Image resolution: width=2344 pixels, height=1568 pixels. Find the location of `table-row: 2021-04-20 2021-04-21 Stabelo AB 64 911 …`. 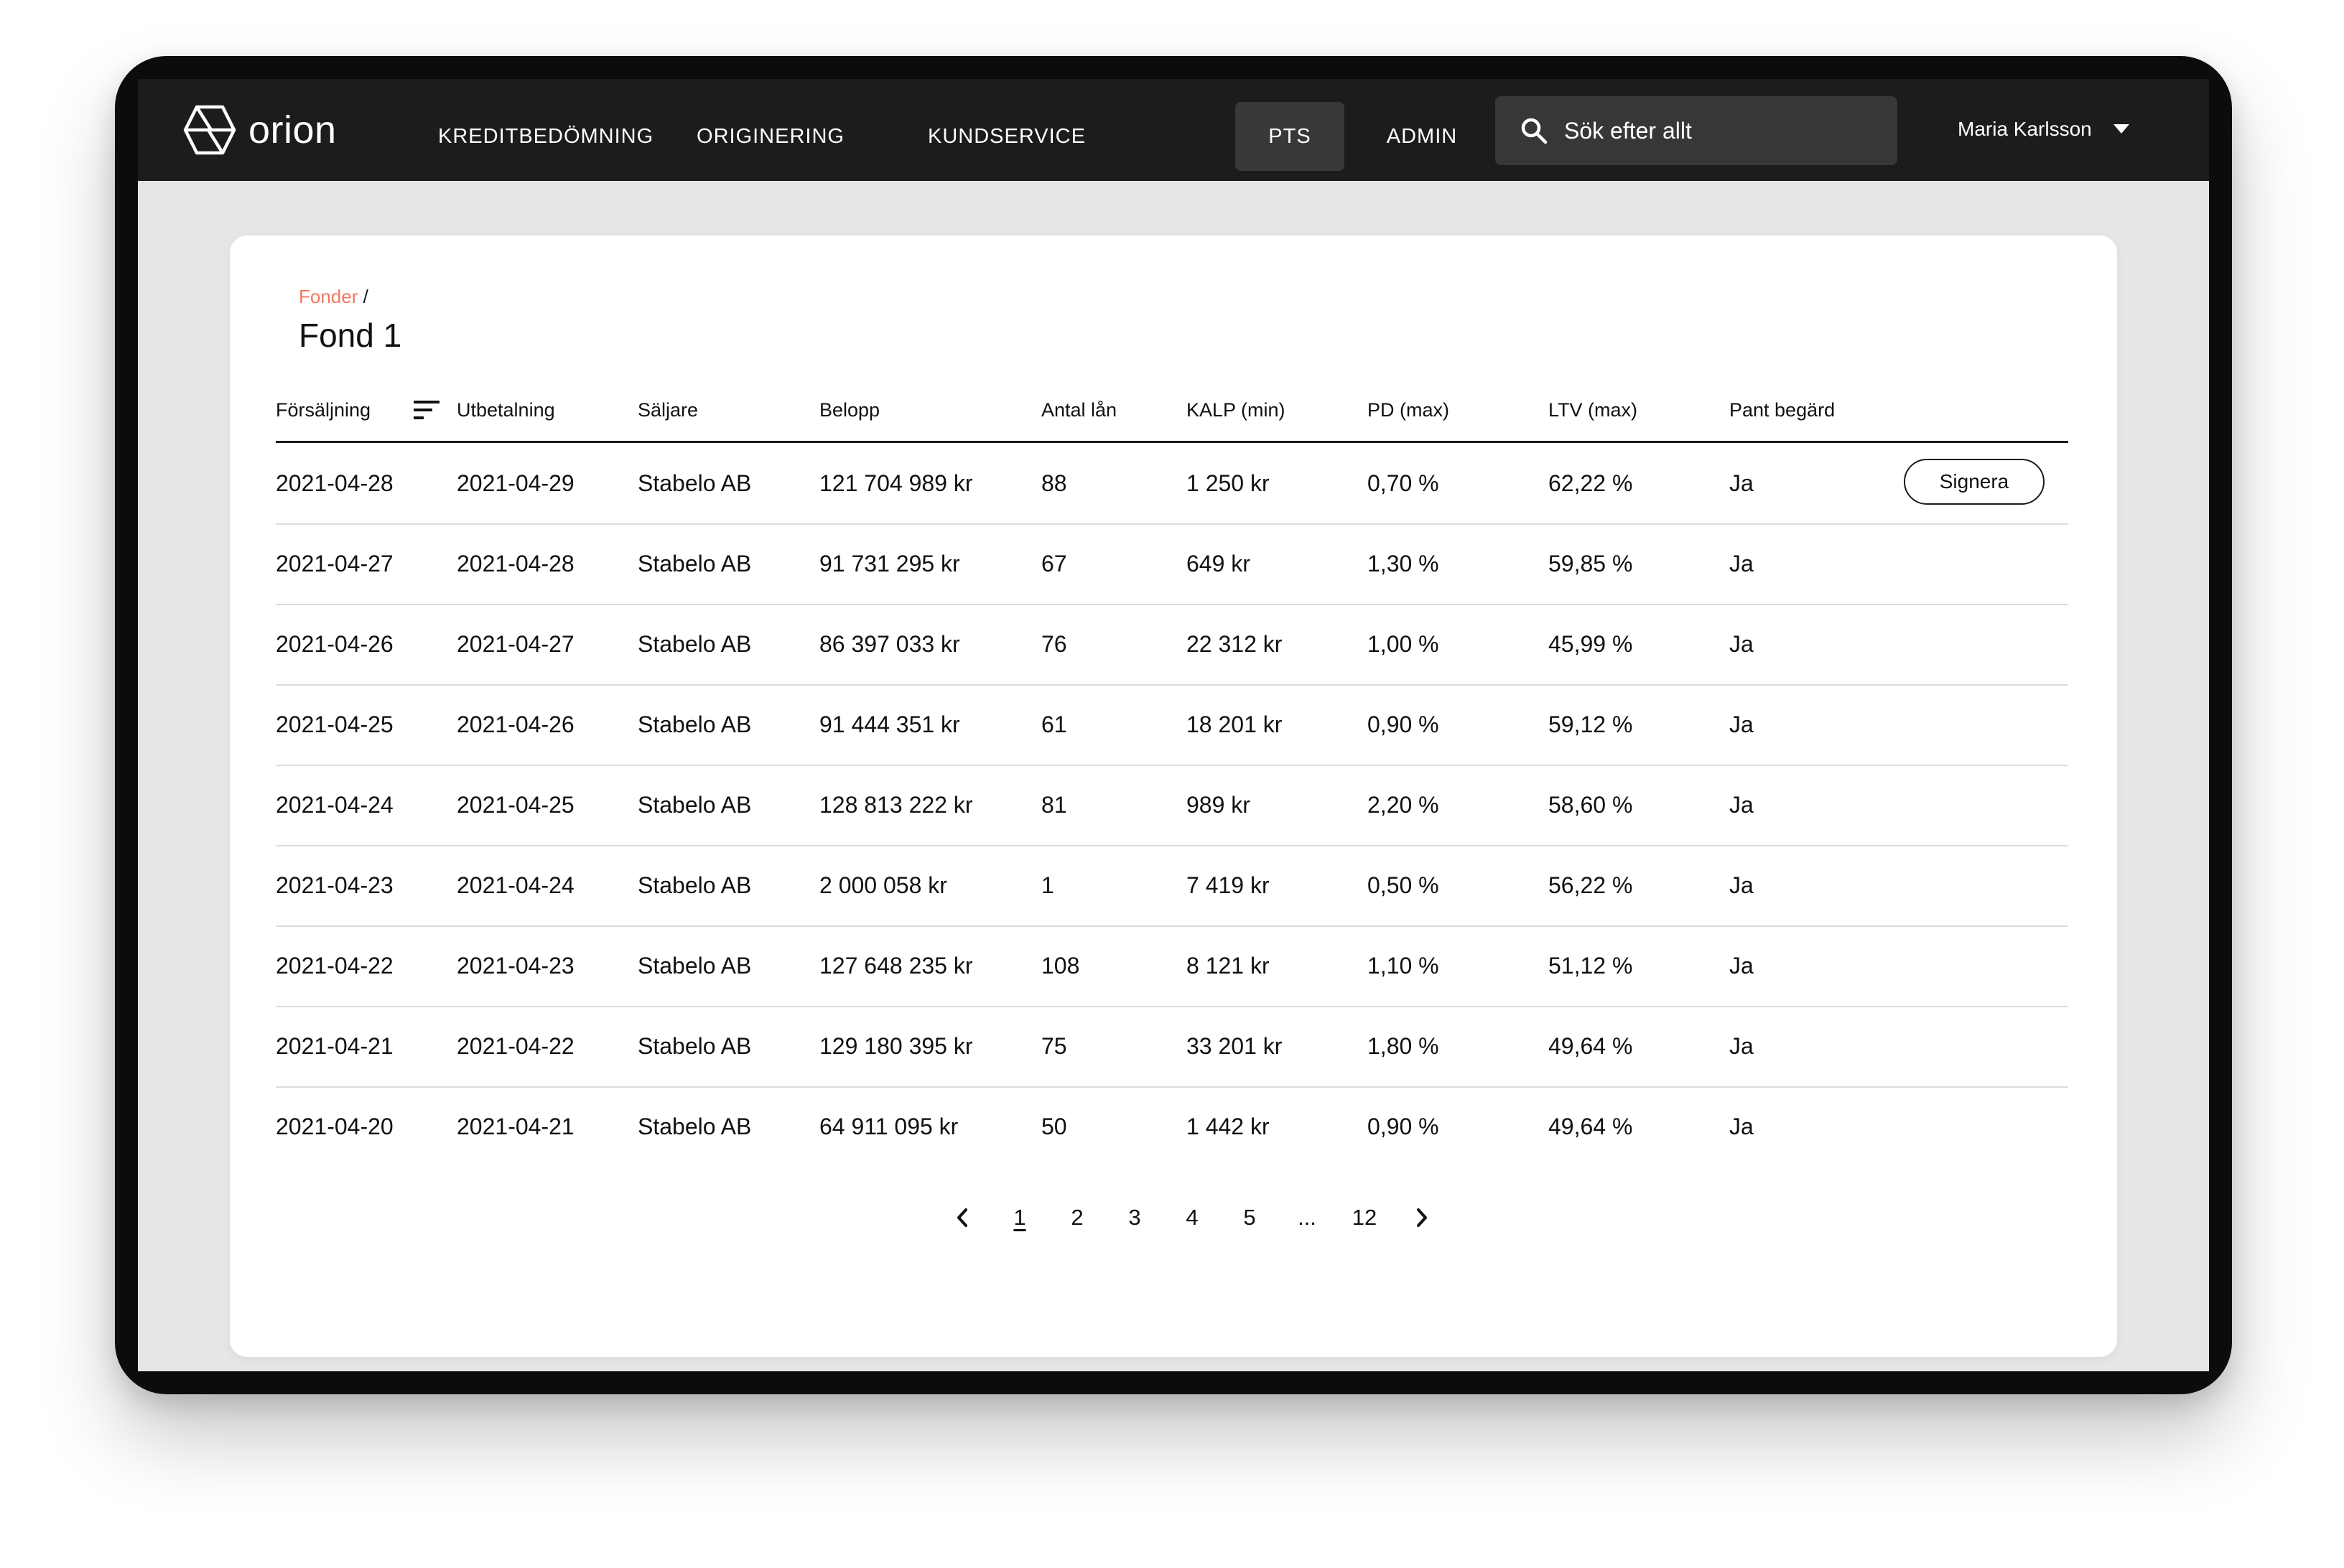

table-row: 2021-04-20 2021-04-21 Stabelo AB 64 911 … is located at coordinates (1172, 1126).